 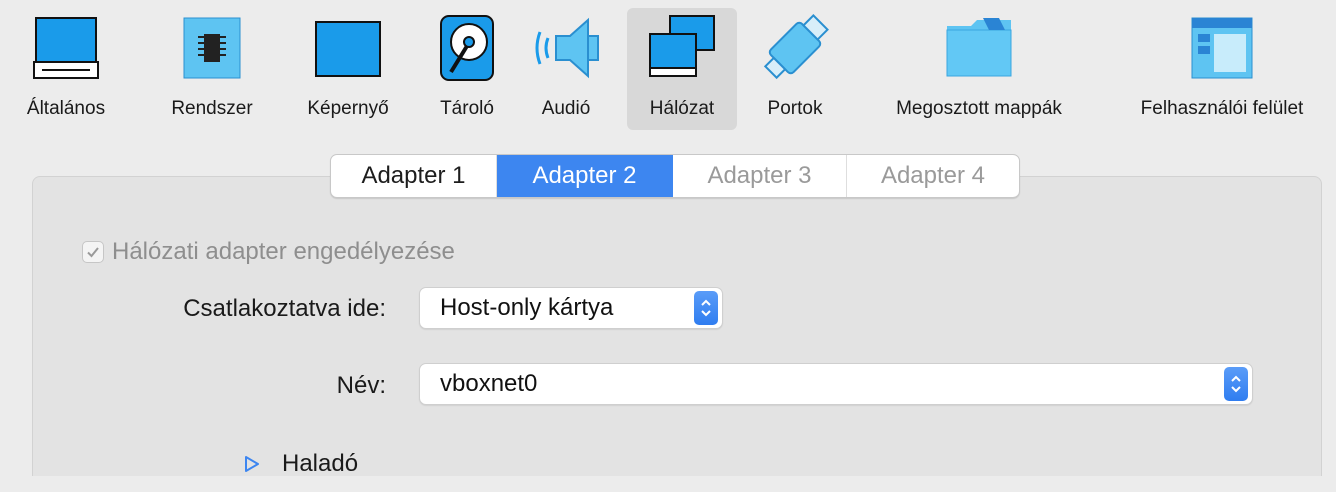 What do you see at coordinates (933, 176) in the screenshot?
I see `tab-adapter-4: Adapter 4` at bounding box center [933, 176].